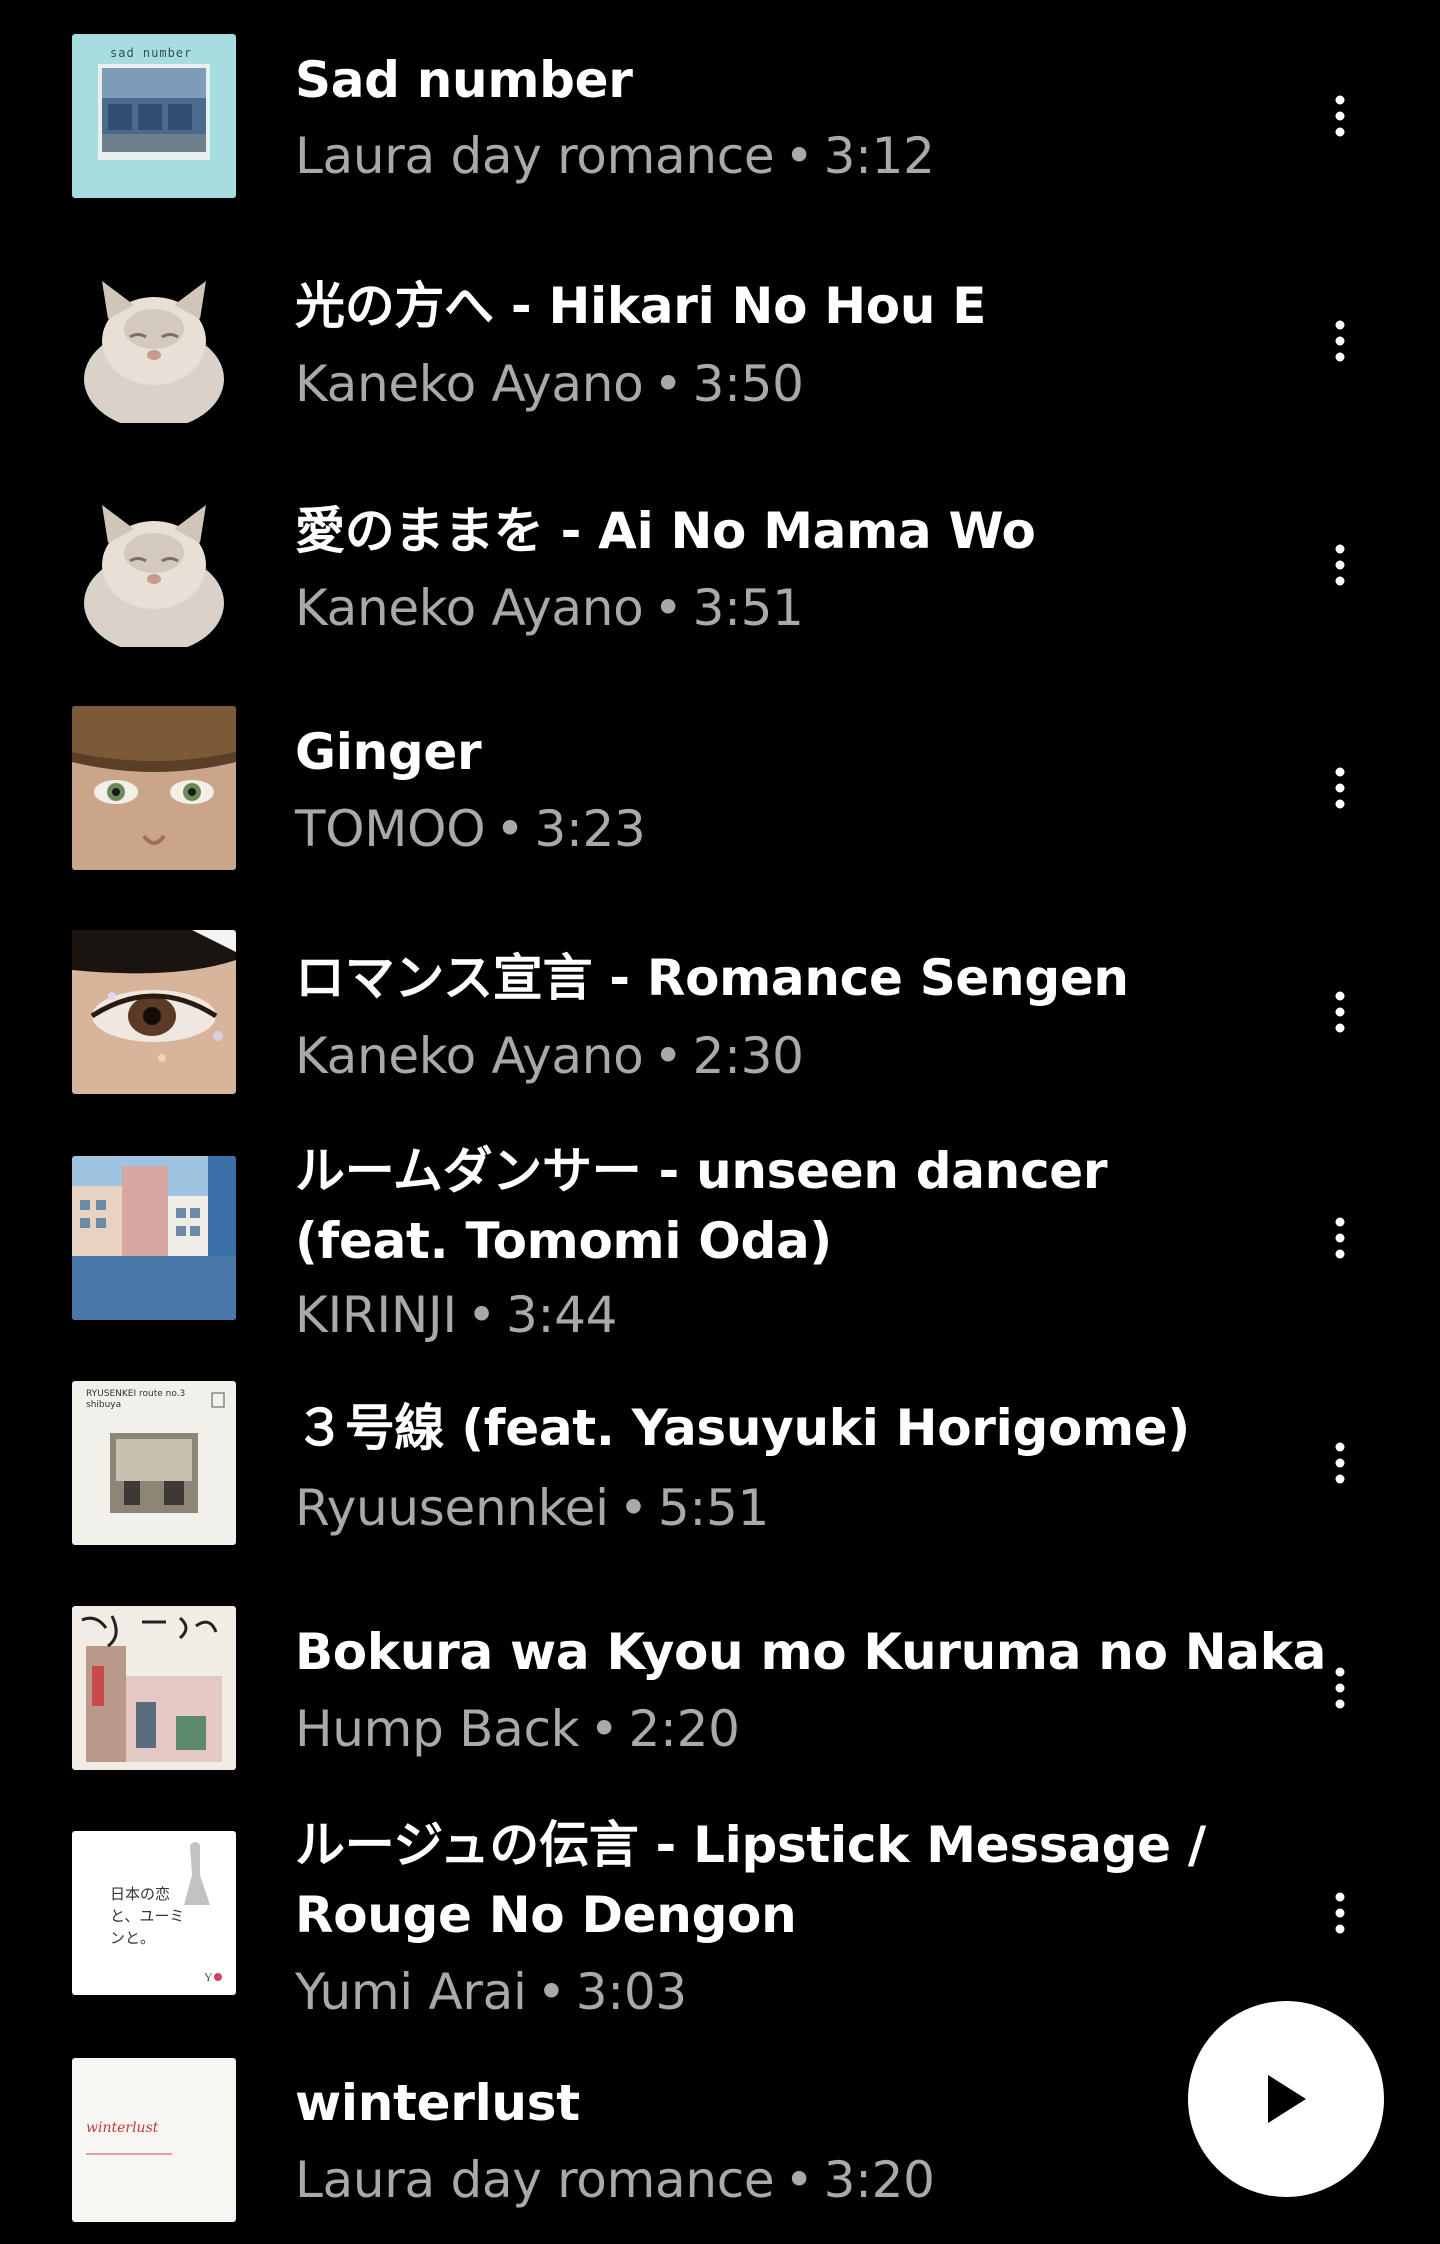  What do you see at coordinates (390, 829) in the screenshot?
I see `track-artist: TOMOO` at bounding box center [390, 829].